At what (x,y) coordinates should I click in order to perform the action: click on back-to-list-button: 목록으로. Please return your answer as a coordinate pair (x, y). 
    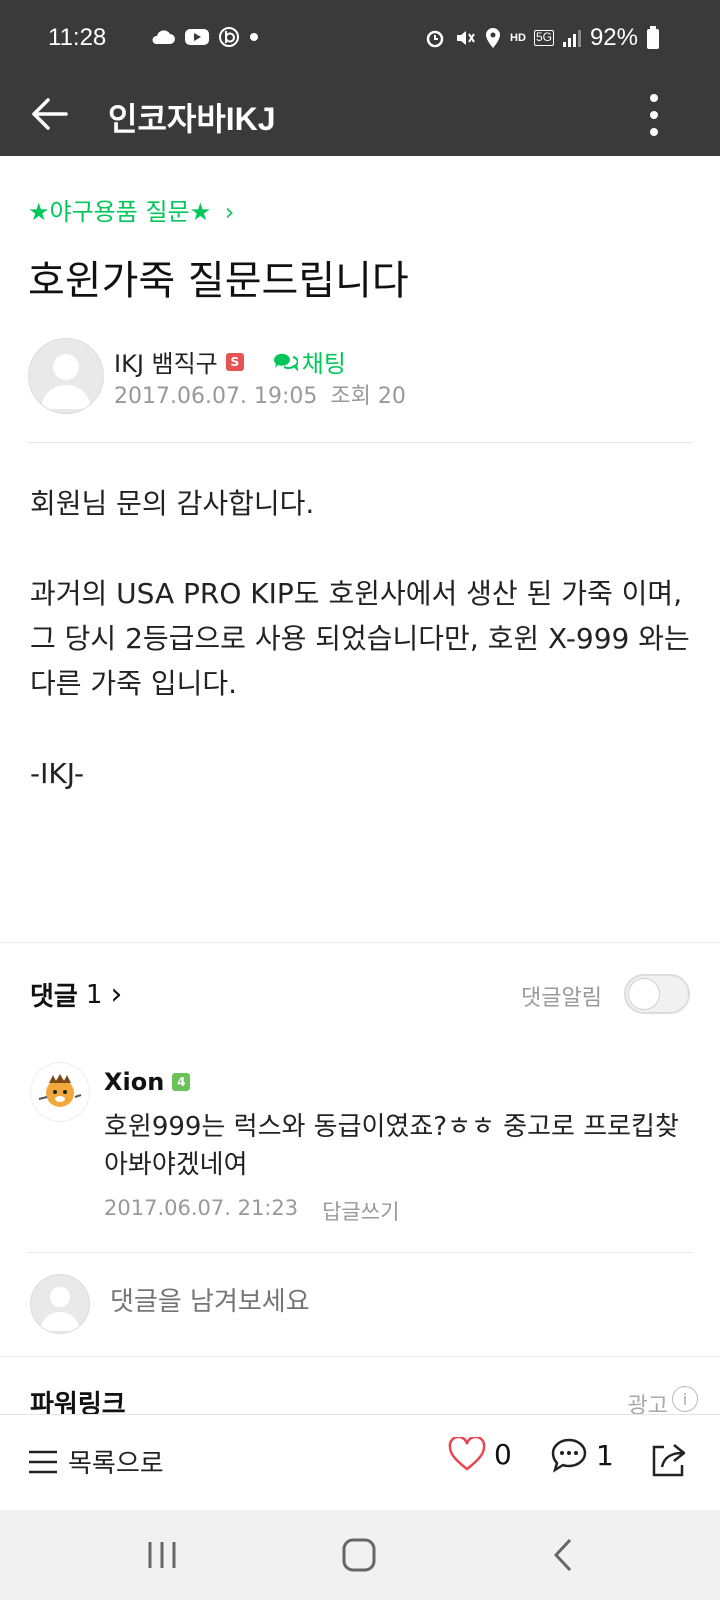
    Looking at the image, I should click on (96, 1461).